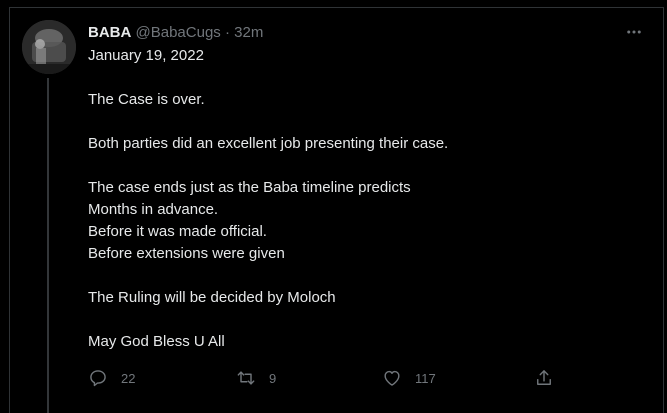 The image size is (667, 413). Describe the element at coordinates (48, 245) in the screenshot. I see `thread-line` at that location.